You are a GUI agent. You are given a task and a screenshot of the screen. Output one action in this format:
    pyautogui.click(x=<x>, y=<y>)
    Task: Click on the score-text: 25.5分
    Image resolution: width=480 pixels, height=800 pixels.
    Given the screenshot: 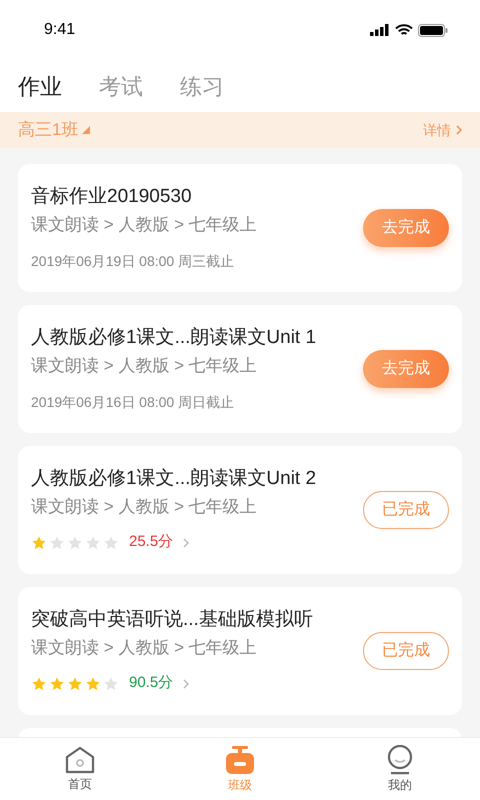 What is the action you would take?
    pyautogui.click(x=151, y=542)
    